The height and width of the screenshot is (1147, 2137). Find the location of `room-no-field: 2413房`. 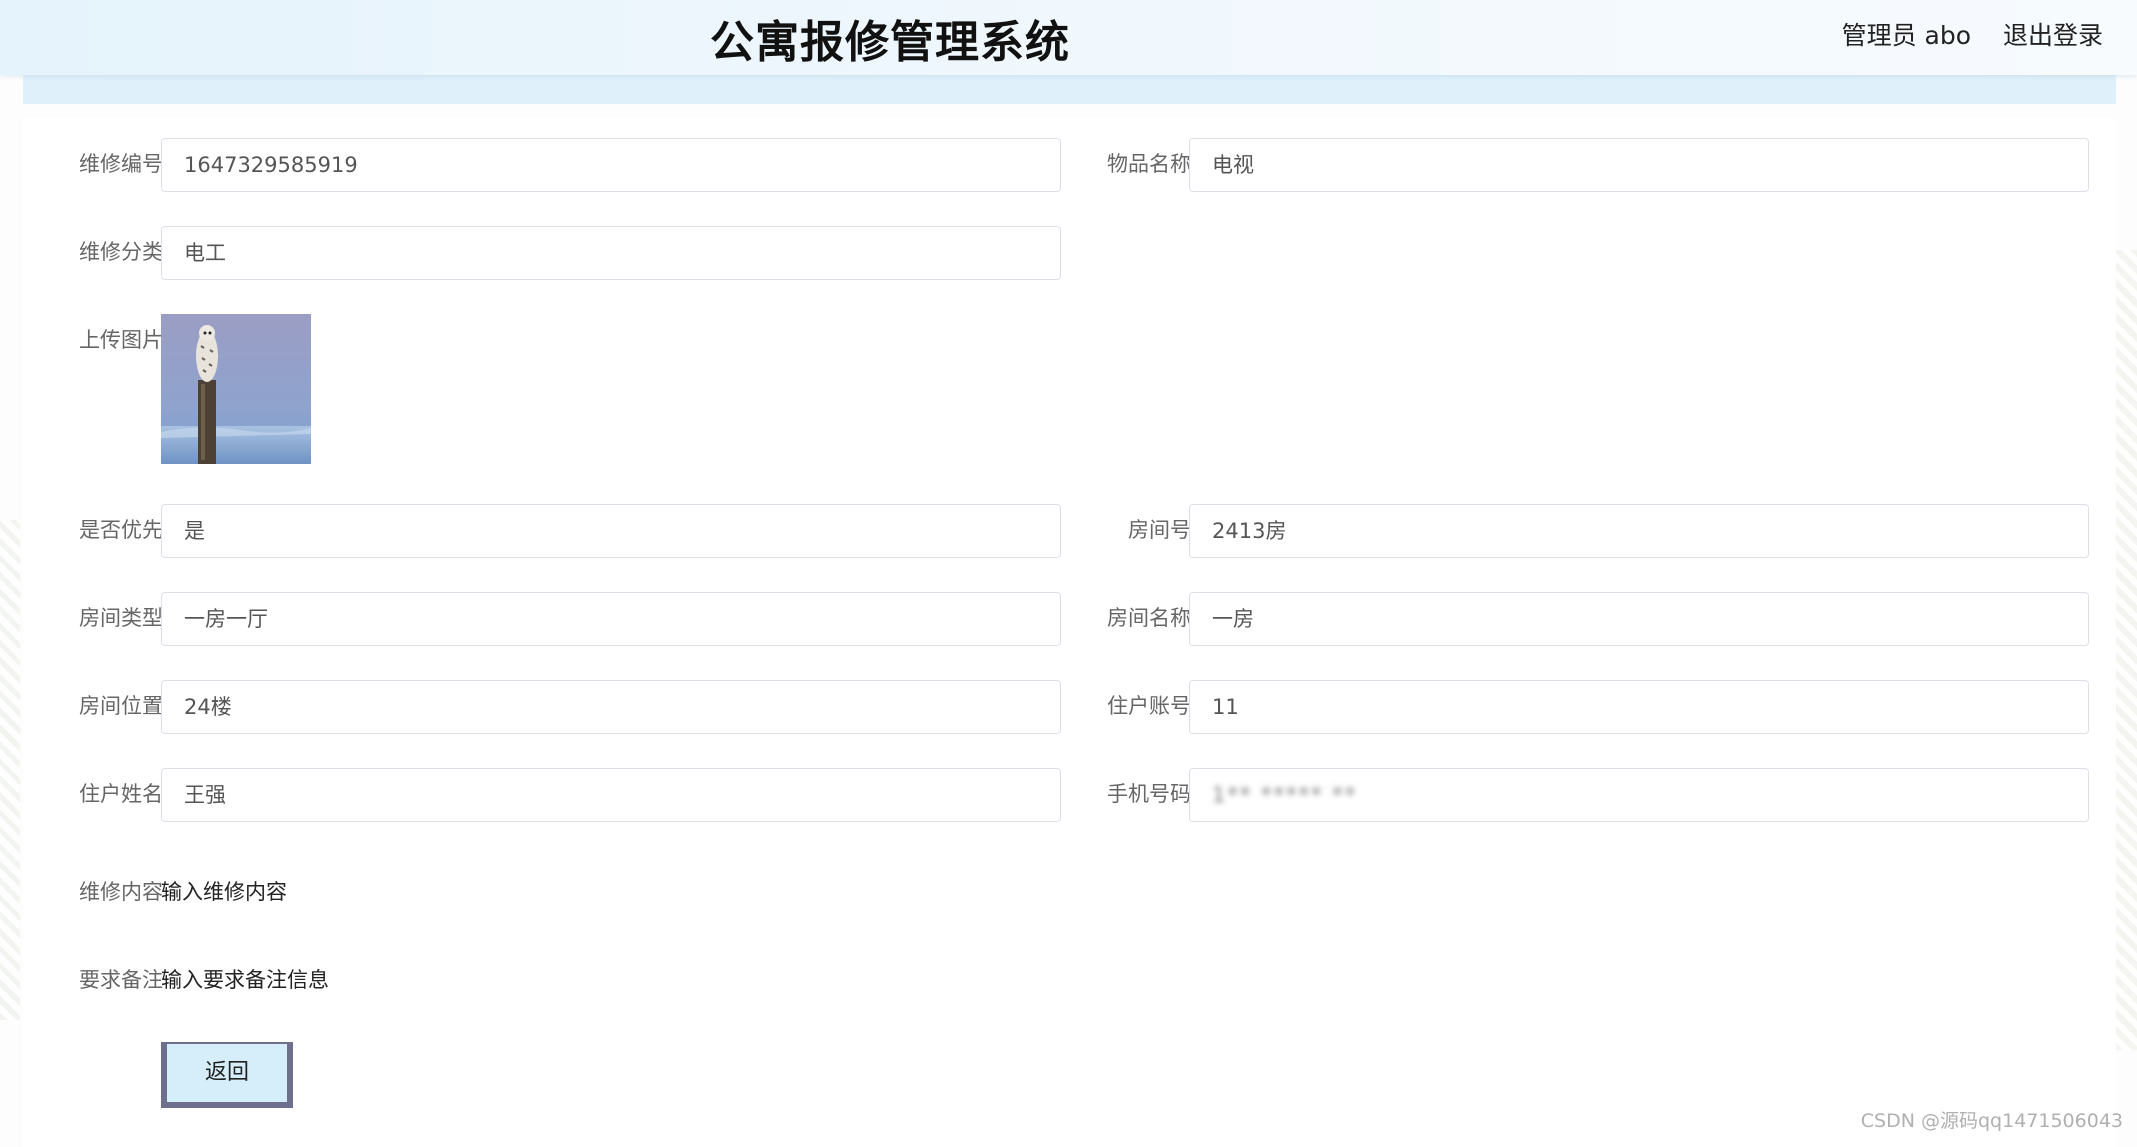

room-no-field: 2413房 is located at coordinates (1639, 531).